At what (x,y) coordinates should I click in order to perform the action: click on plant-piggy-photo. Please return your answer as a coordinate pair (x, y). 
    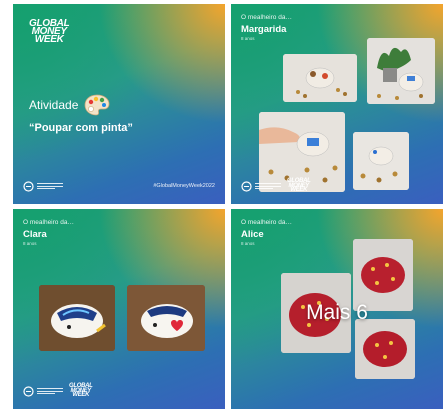
    Looking at the image, I should click on (401, 71).